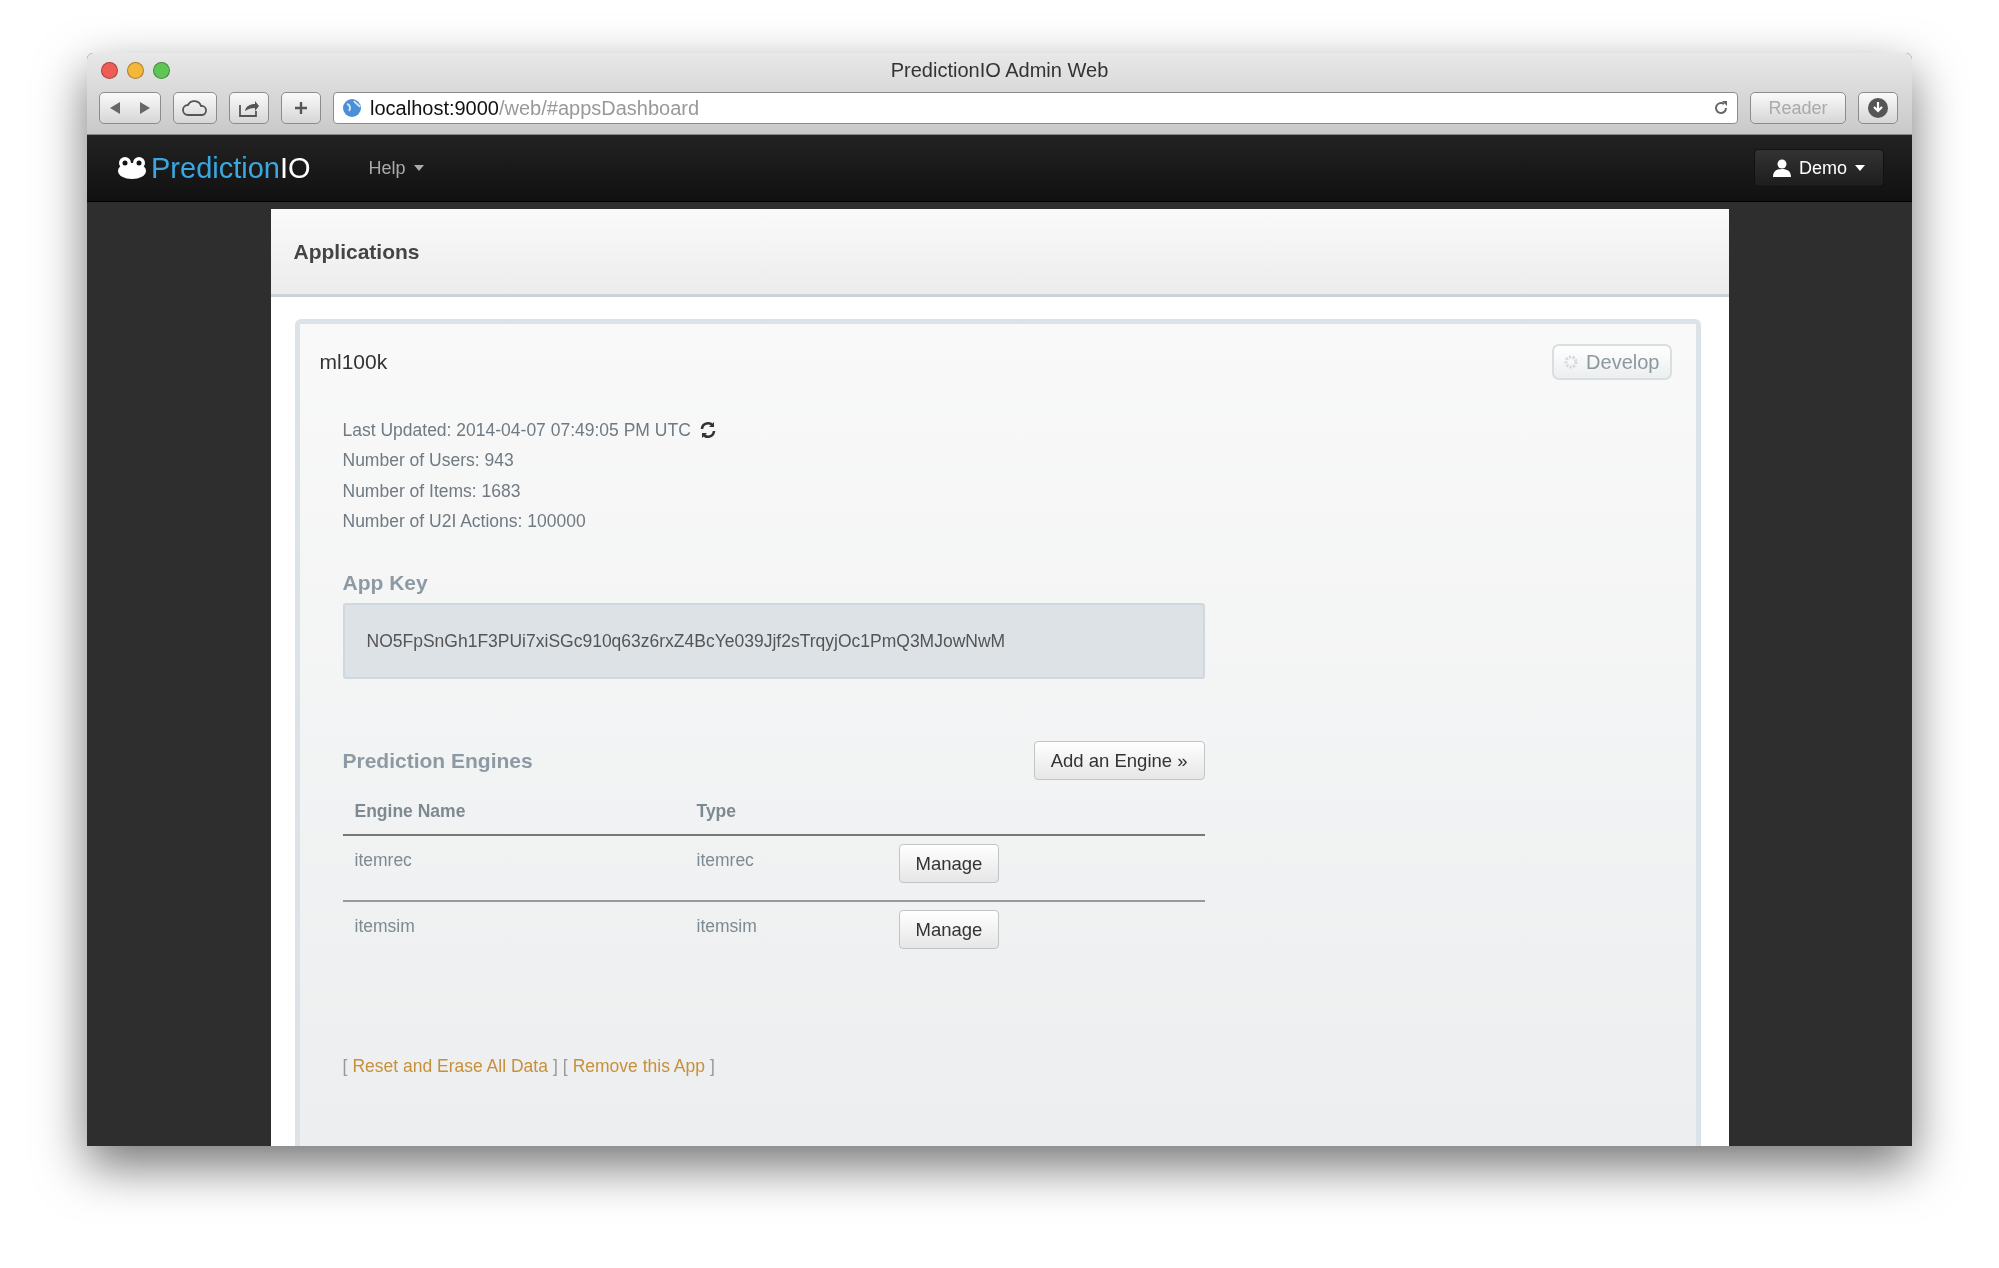 The height and width of the screenshot is (1268, 1999). What do you see at coordinates (353, 362) in the screenshot?
I see `app-name: ml100k` at bounding box center [353, 362].